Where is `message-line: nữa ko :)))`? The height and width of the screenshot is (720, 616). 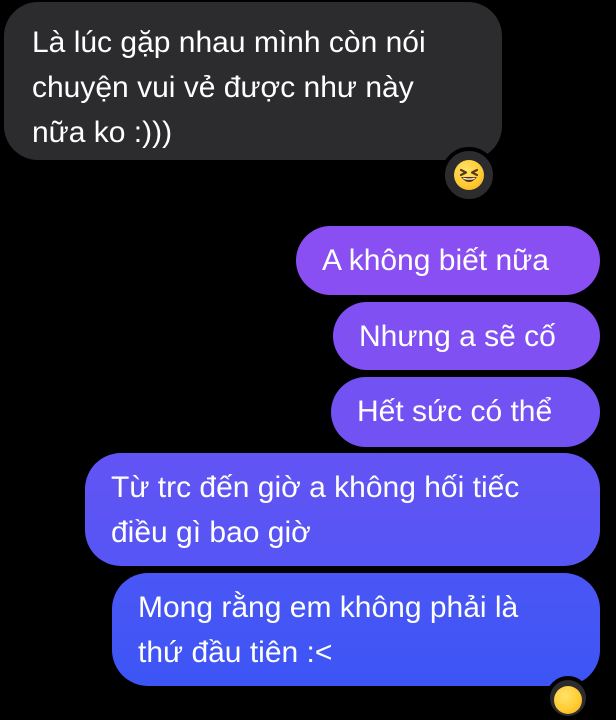
message-line: nữa ko :))) is located at coordinates (102, 132).